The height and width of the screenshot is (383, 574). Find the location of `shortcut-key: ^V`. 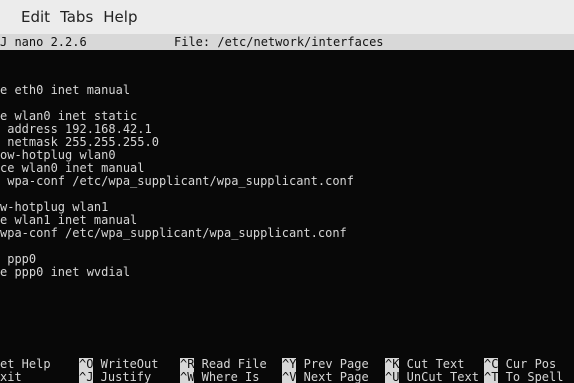

shortcut-key: ^V is located at coordinates (289, 376).